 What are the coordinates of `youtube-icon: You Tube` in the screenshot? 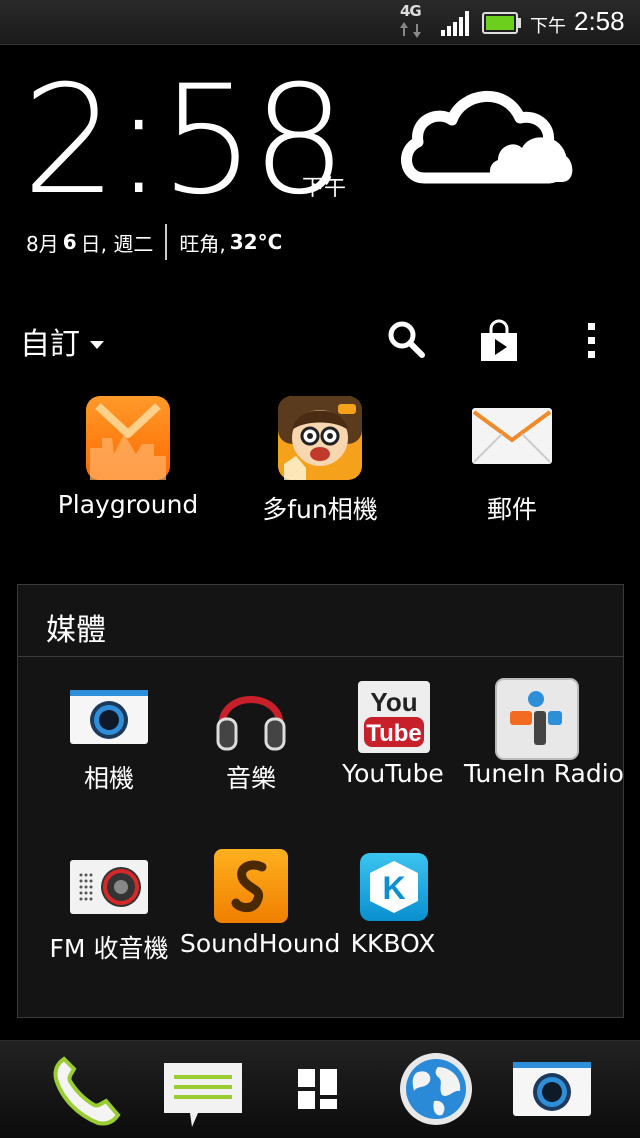 It's located at (394, 717).